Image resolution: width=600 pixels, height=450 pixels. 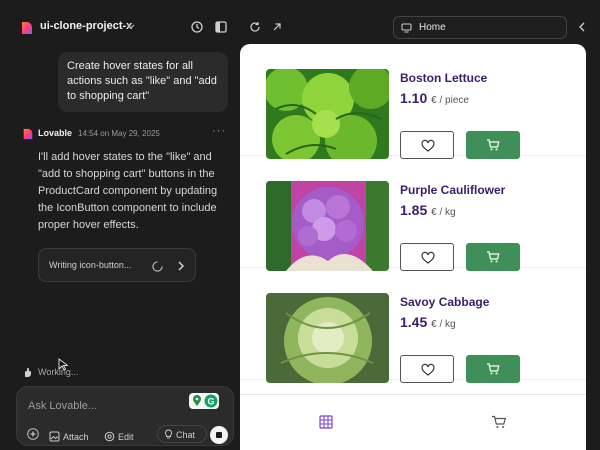 I want to click on chat-mode-button: Chat, so click(x=182, y=434).